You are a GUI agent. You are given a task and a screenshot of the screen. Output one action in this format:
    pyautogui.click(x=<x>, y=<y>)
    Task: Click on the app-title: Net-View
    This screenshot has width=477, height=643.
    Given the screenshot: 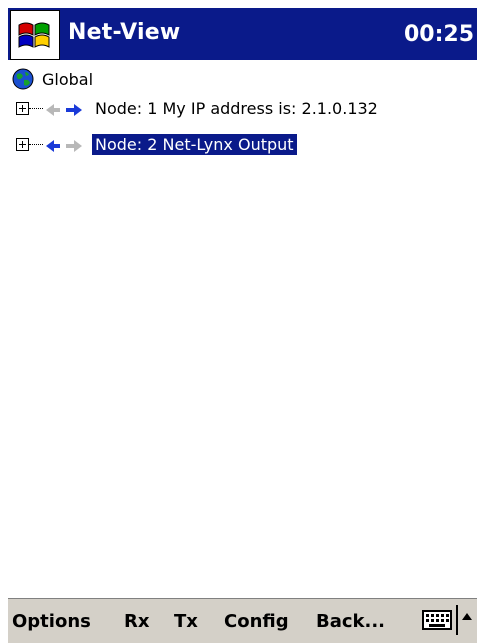 What is the action you would take?
    pyautogui.click(x=124, y=32)
    